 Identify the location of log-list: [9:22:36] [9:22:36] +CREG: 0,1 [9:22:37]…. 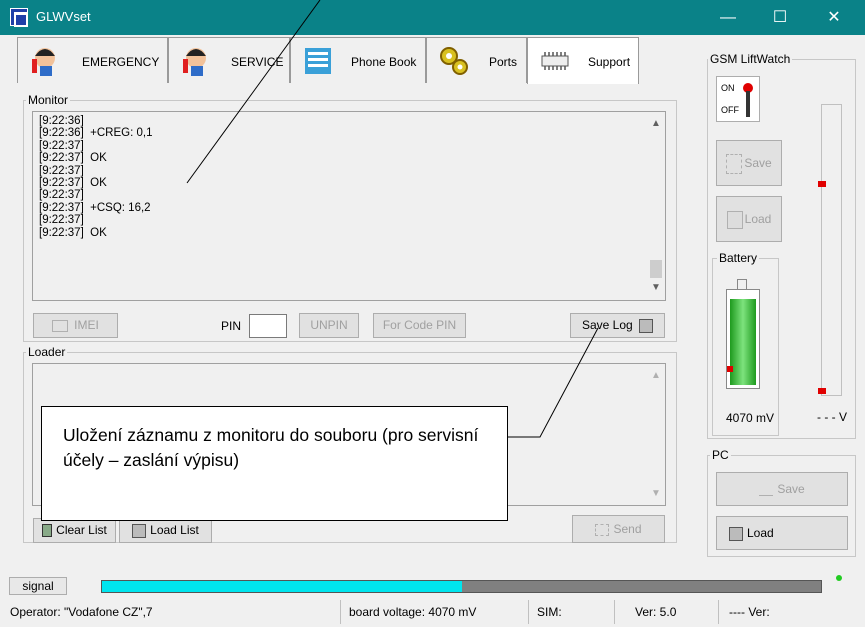
(95, 177).